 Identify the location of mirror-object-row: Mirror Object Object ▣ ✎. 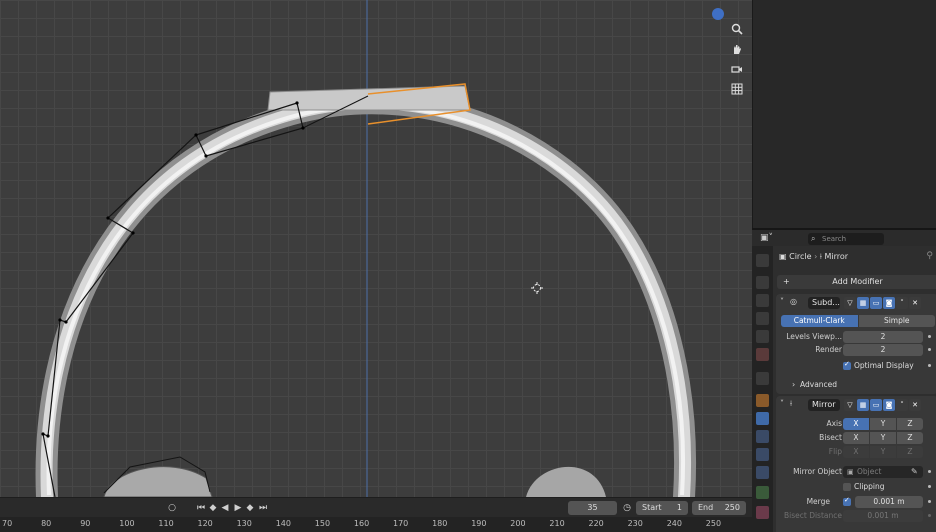
(856, 472).